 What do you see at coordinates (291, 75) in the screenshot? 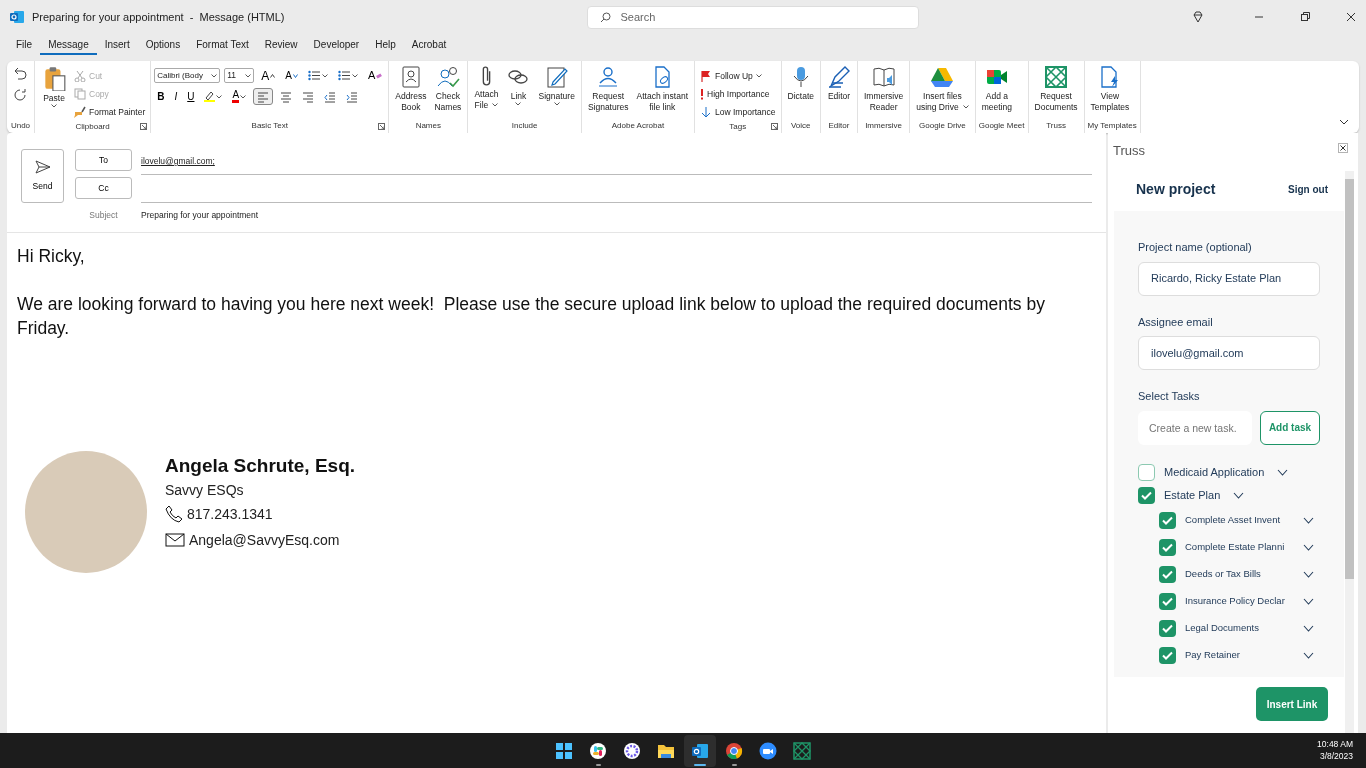
I see `shrink-font-button: A` at bounding box center [291, 75].